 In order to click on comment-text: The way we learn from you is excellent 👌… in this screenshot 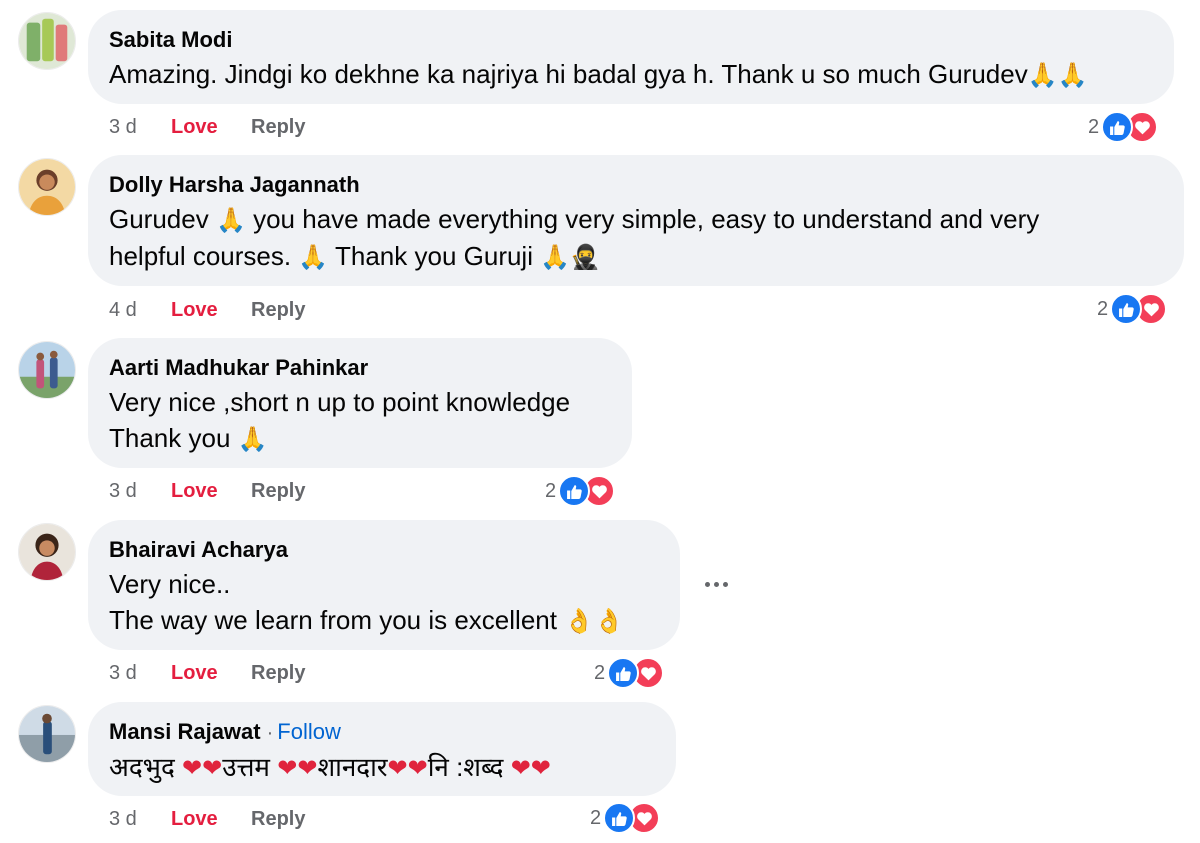, I will do `click(383, 620)`.